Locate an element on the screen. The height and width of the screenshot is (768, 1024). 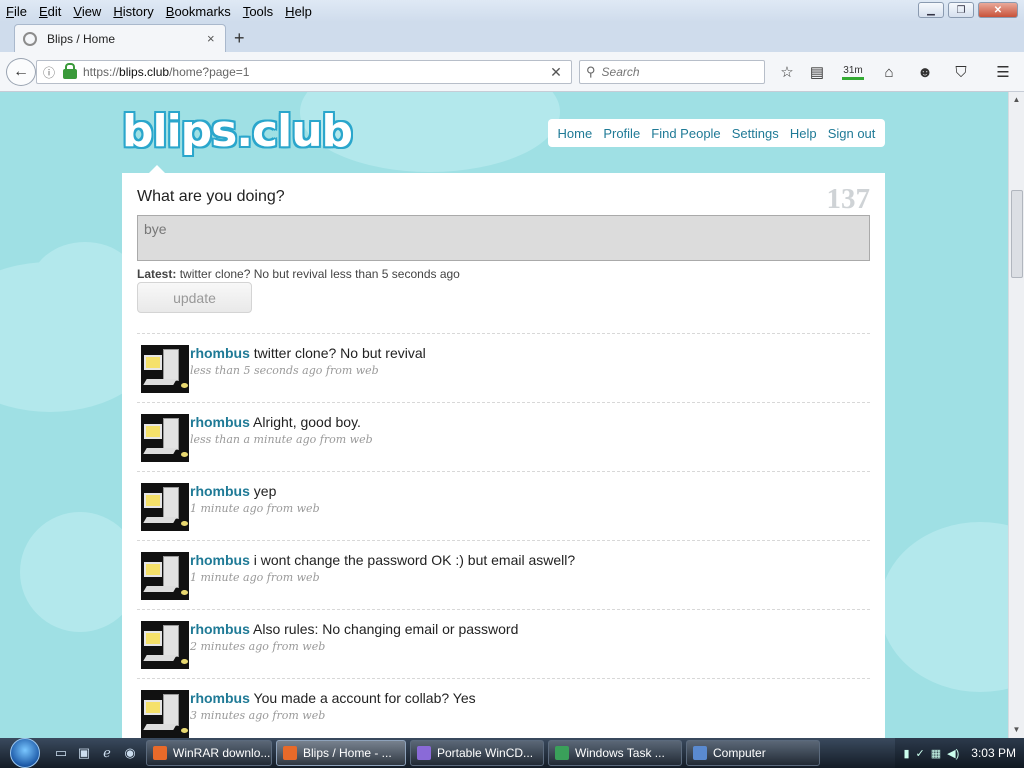
switch-windows-icon: ▣ is located at coordinates (84, 753).